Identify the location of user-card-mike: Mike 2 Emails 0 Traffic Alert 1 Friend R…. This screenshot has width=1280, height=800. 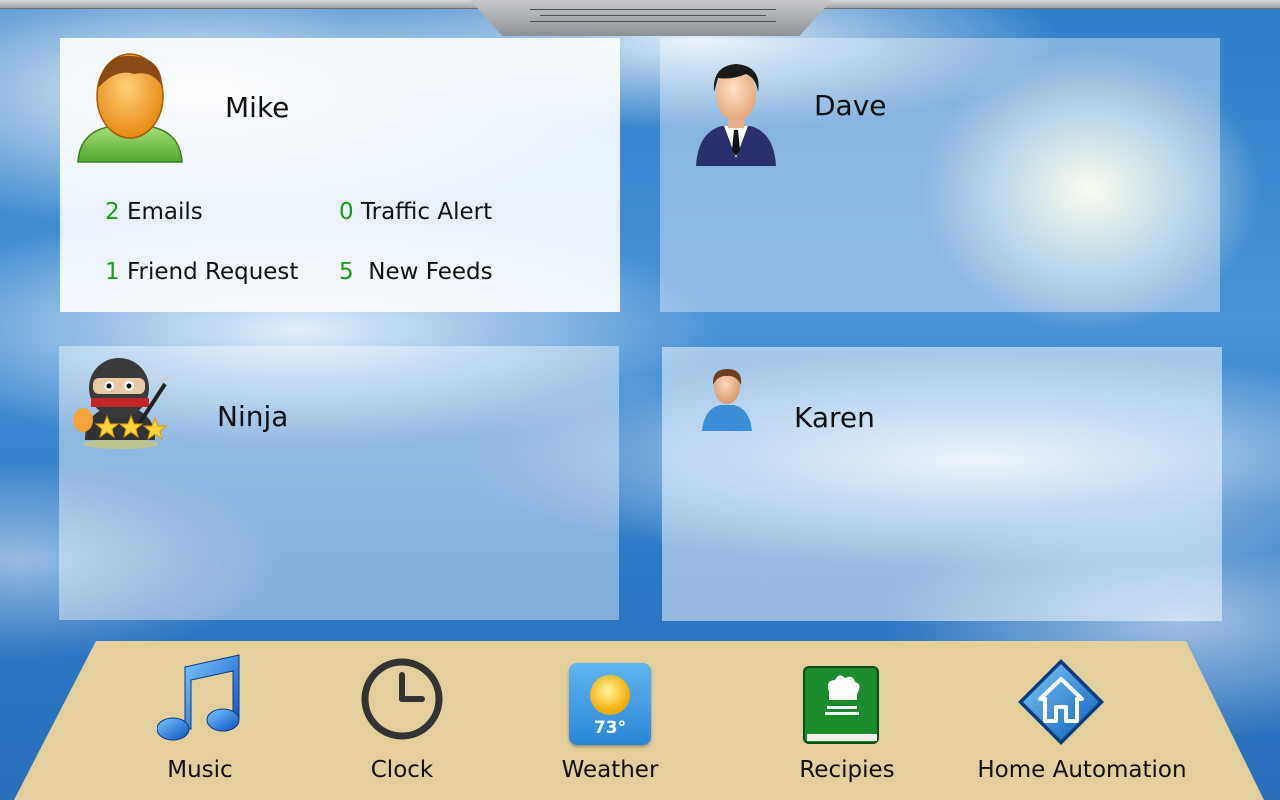
(340, 175).